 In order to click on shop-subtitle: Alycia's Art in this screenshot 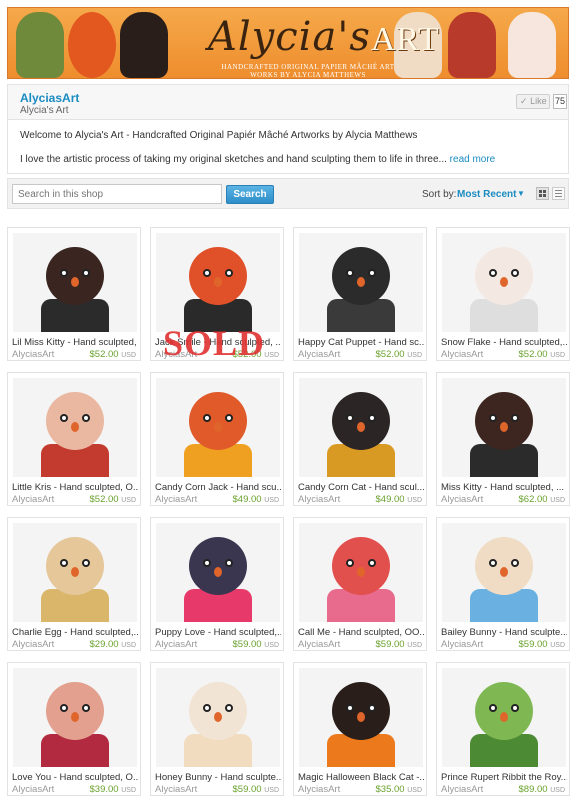, I will do `click(44, 110)`.